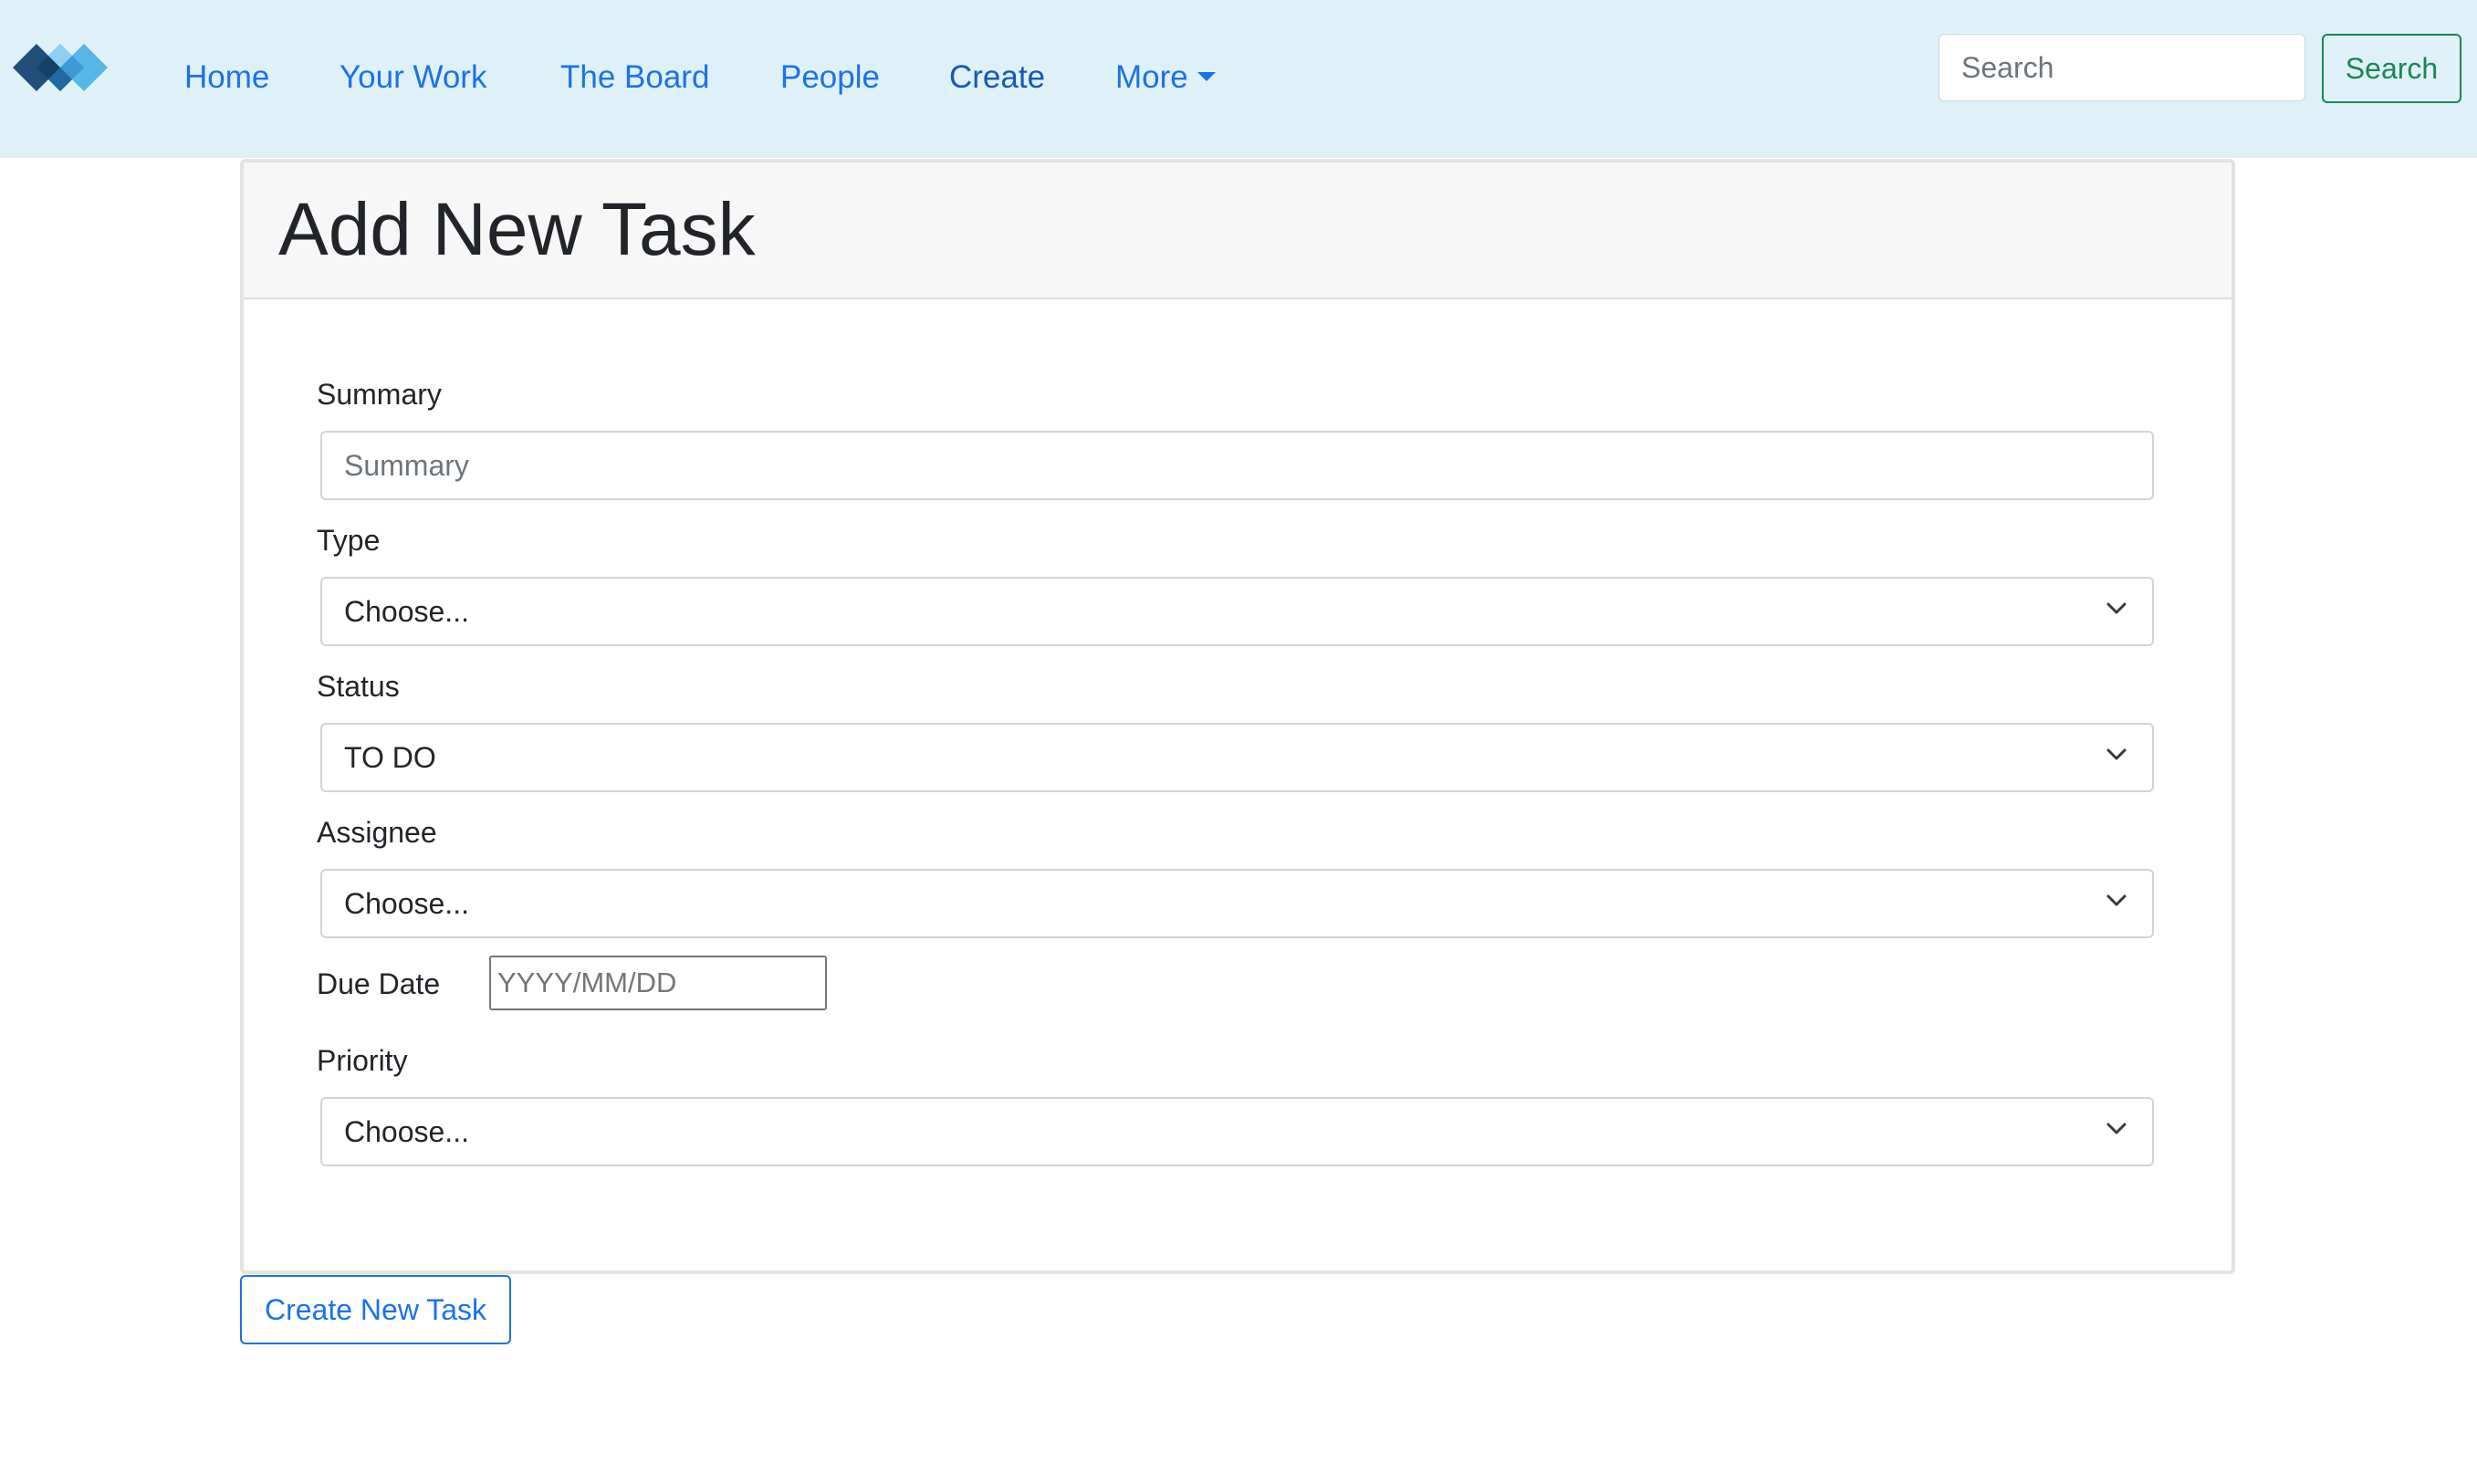  Describe the element at coordinates (830, 78) in the screenshot. I see `nav-people-link: People` at that location.